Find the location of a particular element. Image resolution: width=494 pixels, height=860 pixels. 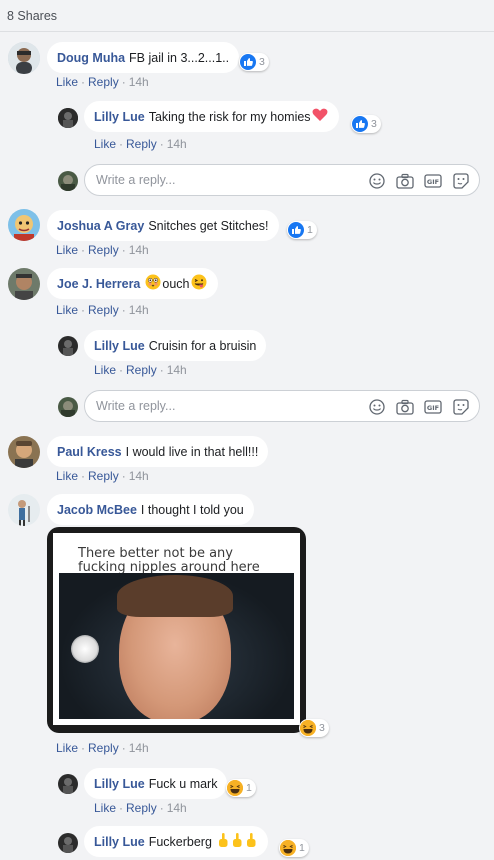

light-flare is located at coordinates (85, 649).